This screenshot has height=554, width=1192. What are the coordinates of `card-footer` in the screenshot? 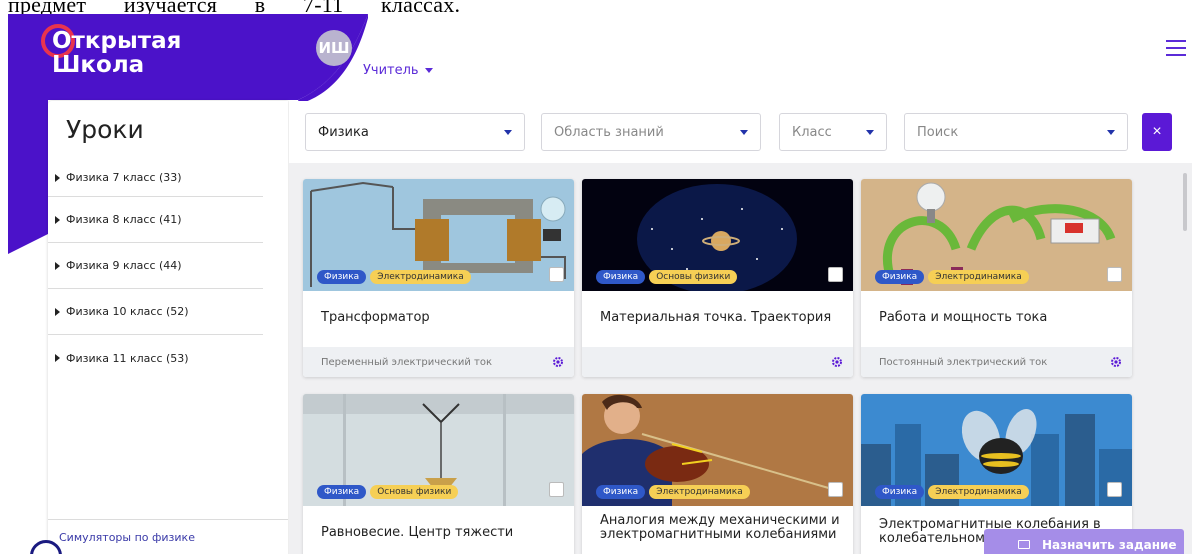 It's located at (717, 362).